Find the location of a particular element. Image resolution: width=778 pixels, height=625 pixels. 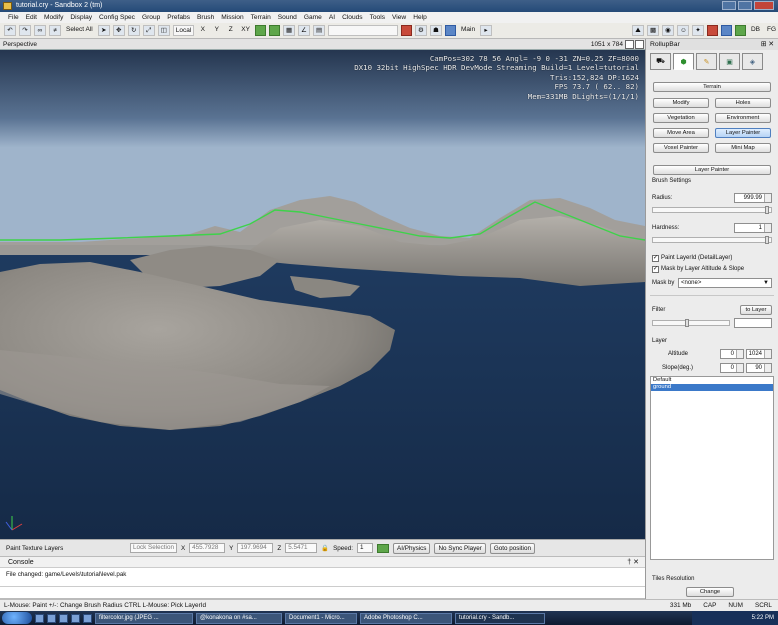

axis-xy-button: XY is located at coordinates (245, 30).